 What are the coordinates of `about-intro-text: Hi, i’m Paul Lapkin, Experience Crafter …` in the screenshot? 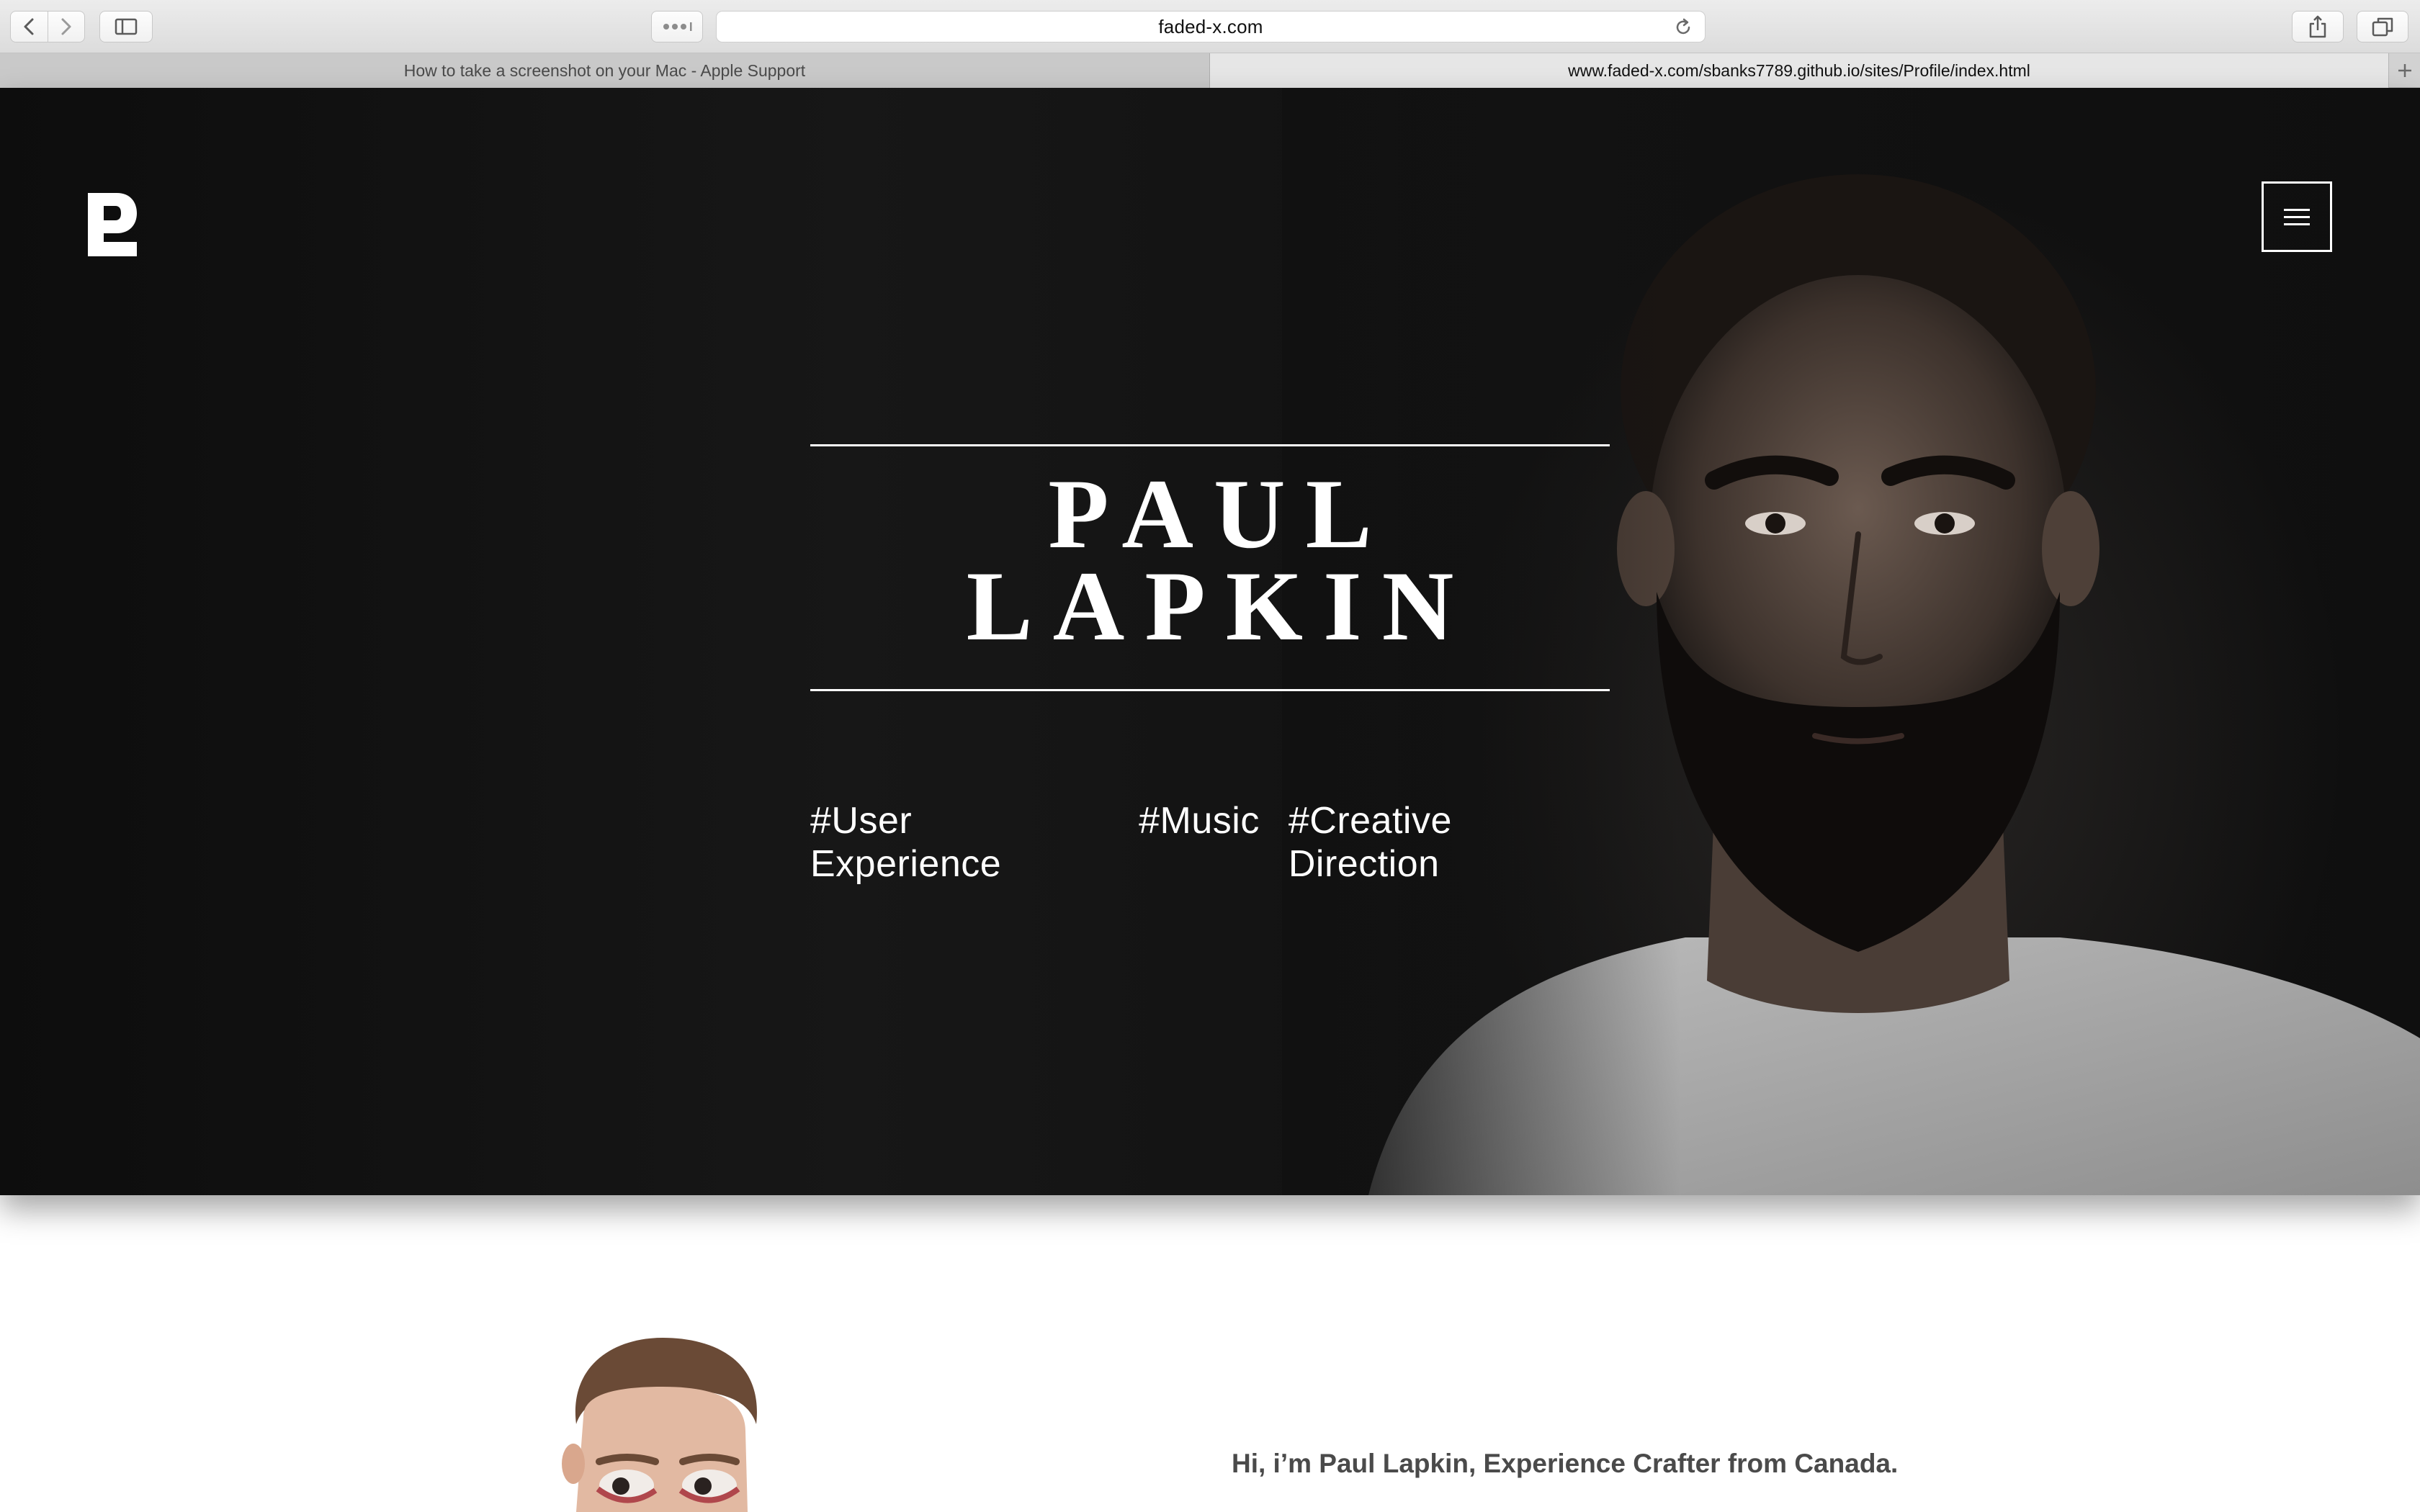 It's located at (1565, 1463).